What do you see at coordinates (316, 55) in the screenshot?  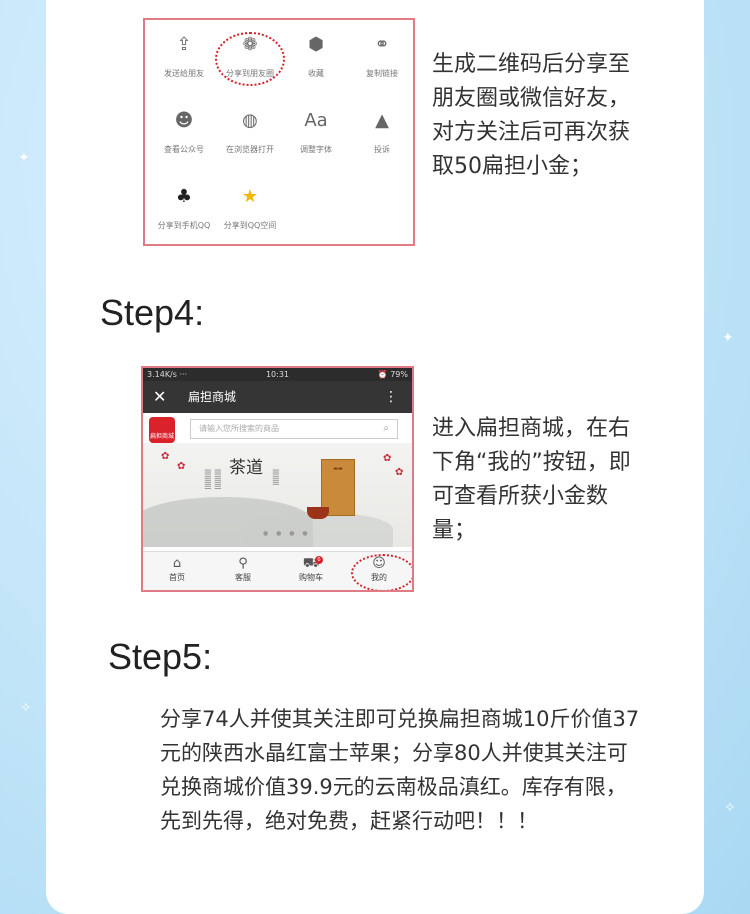 I see `share-item-favorite: ⬢ 收藏` at bounding box center [316, 55].